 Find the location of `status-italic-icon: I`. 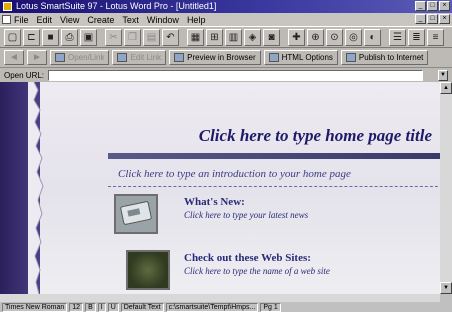

status-italic-icon: I is located at coordinates (101, 307).